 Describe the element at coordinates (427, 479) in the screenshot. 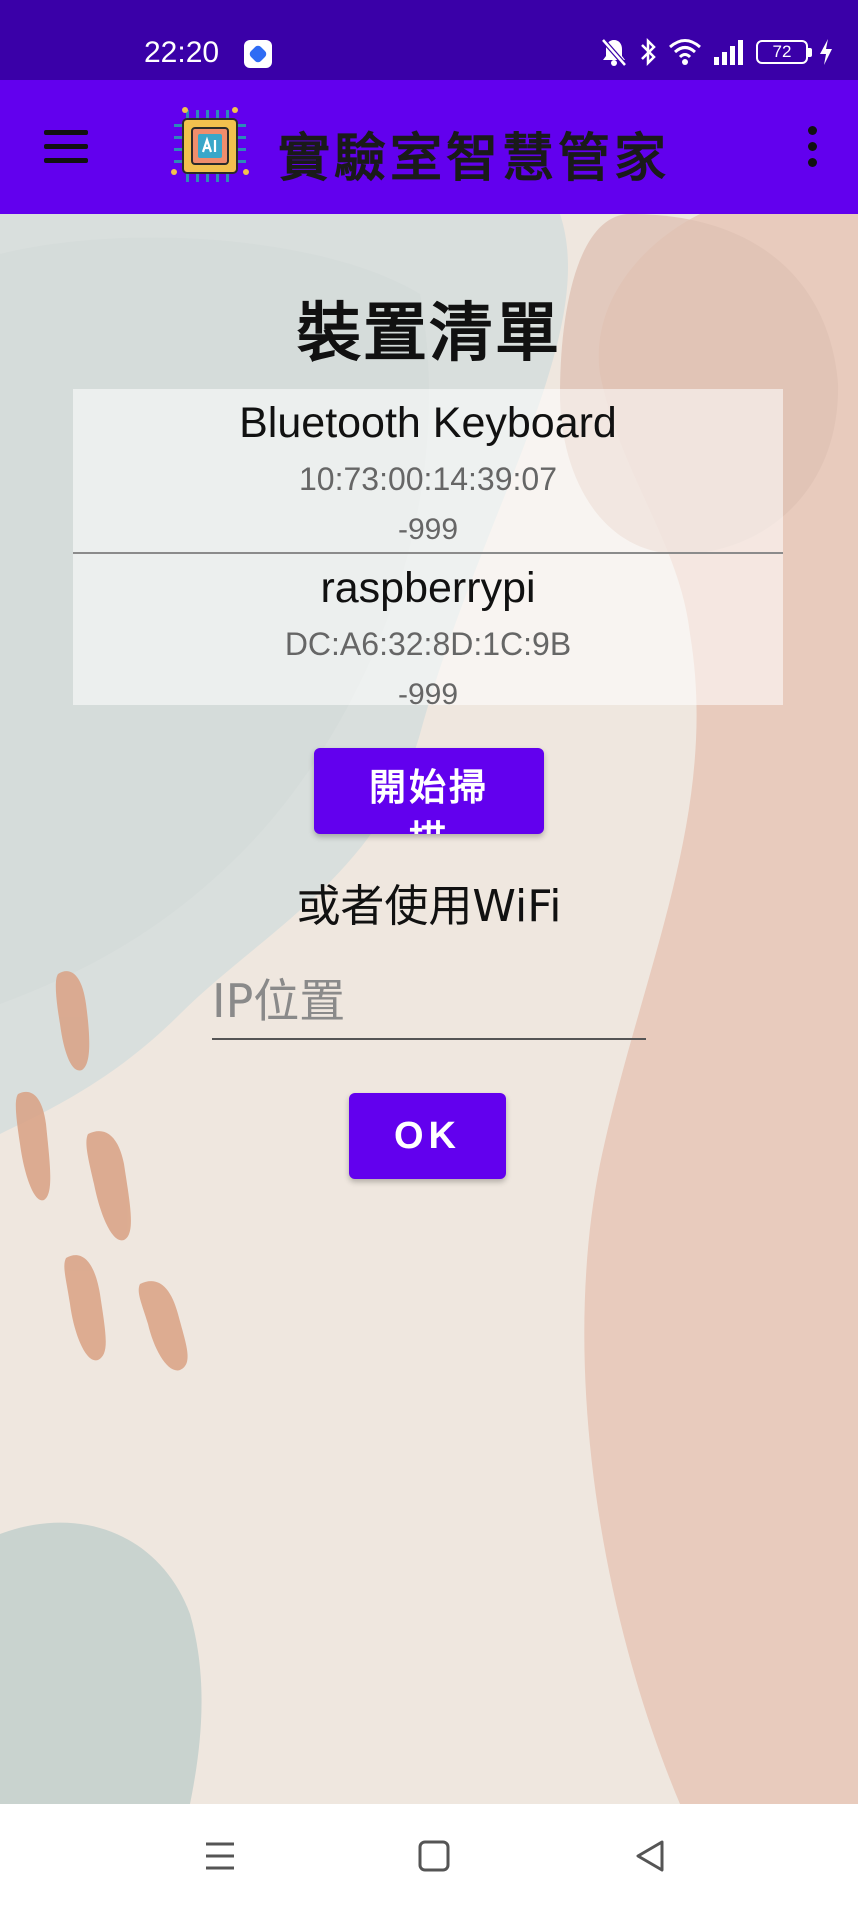

I see `device-mac-address: 10:73:00:14:39:07` at that location.